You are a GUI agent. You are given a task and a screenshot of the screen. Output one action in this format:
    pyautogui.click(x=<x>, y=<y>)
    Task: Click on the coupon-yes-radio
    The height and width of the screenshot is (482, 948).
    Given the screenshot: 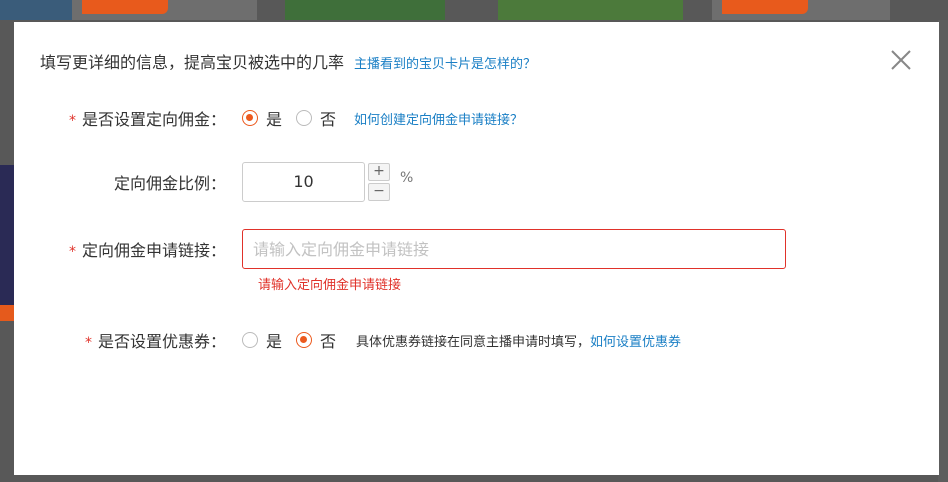 What is the action you would take?
    pyautogui.click(x=250, y=340)
    